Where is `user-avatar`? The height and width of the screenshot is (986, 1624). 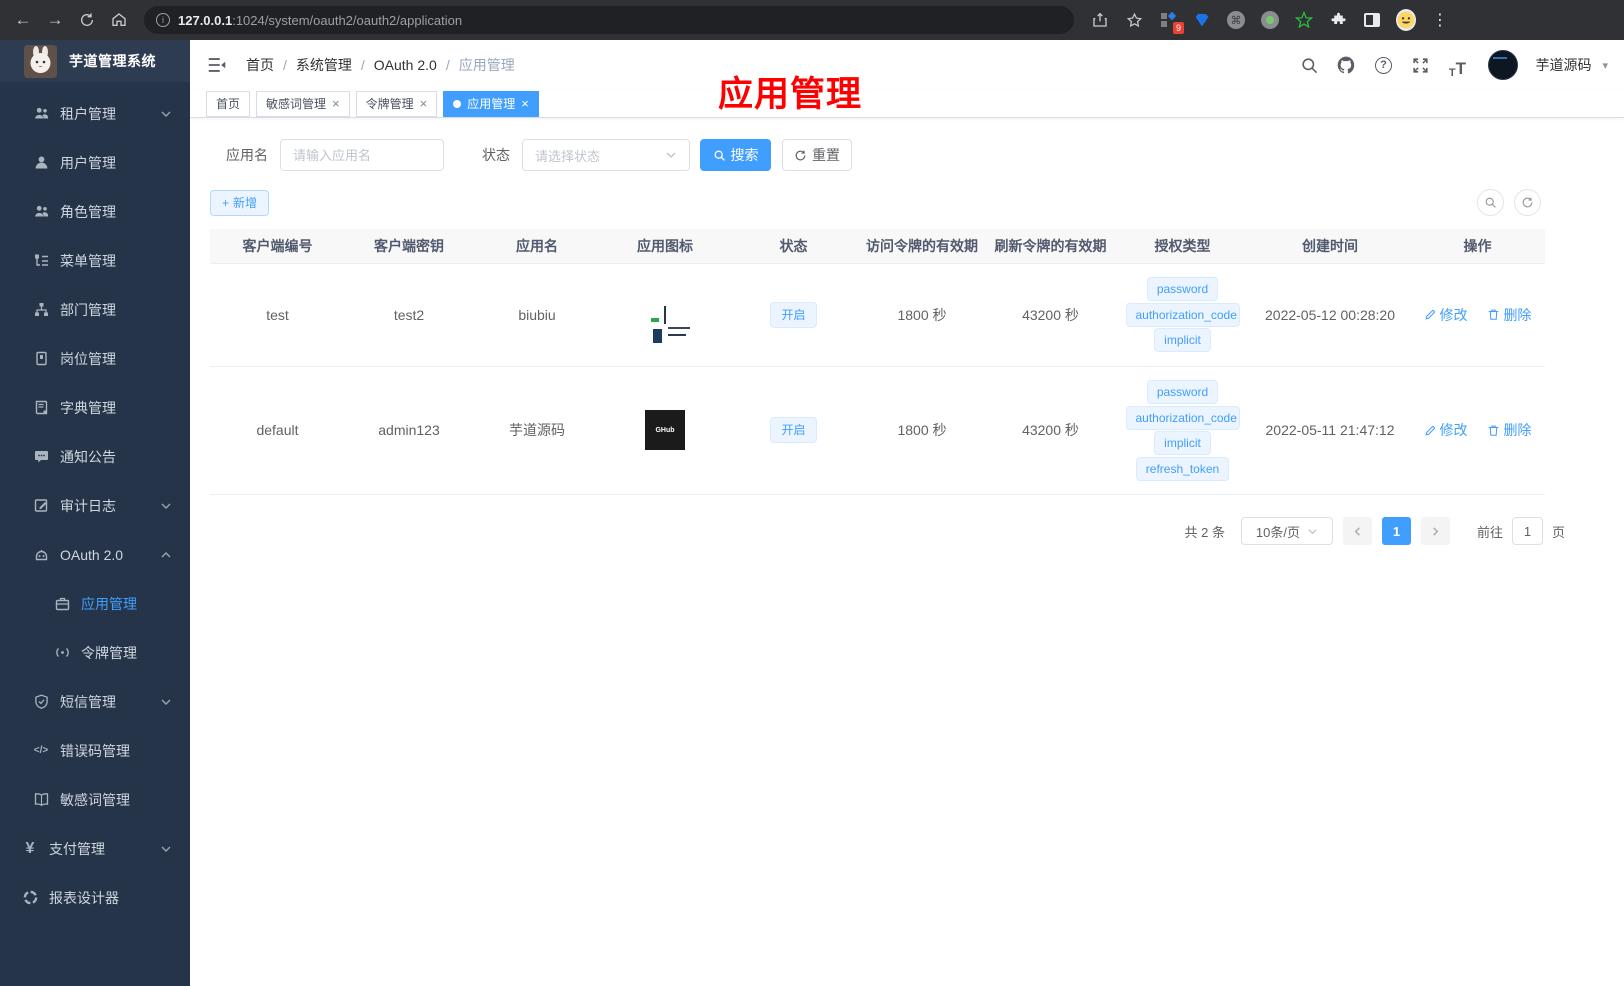 user-avatar is located at coordinates (1503, 65).